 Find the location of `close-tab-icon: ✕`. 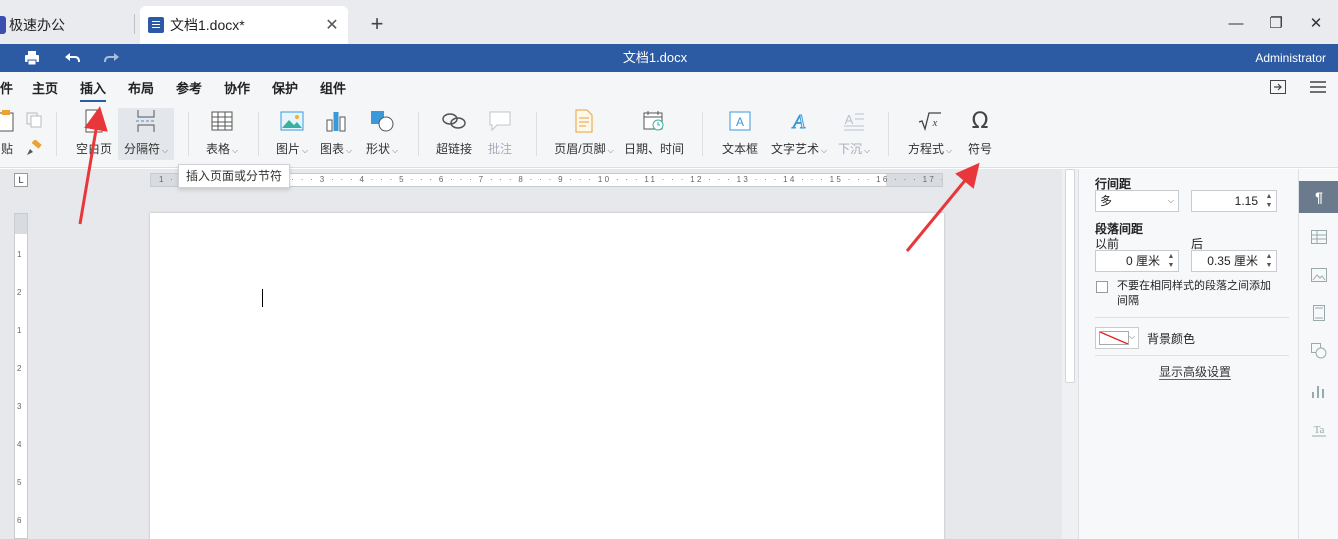

close-tab-icon: ✕ is located at coordinates (332, 25).